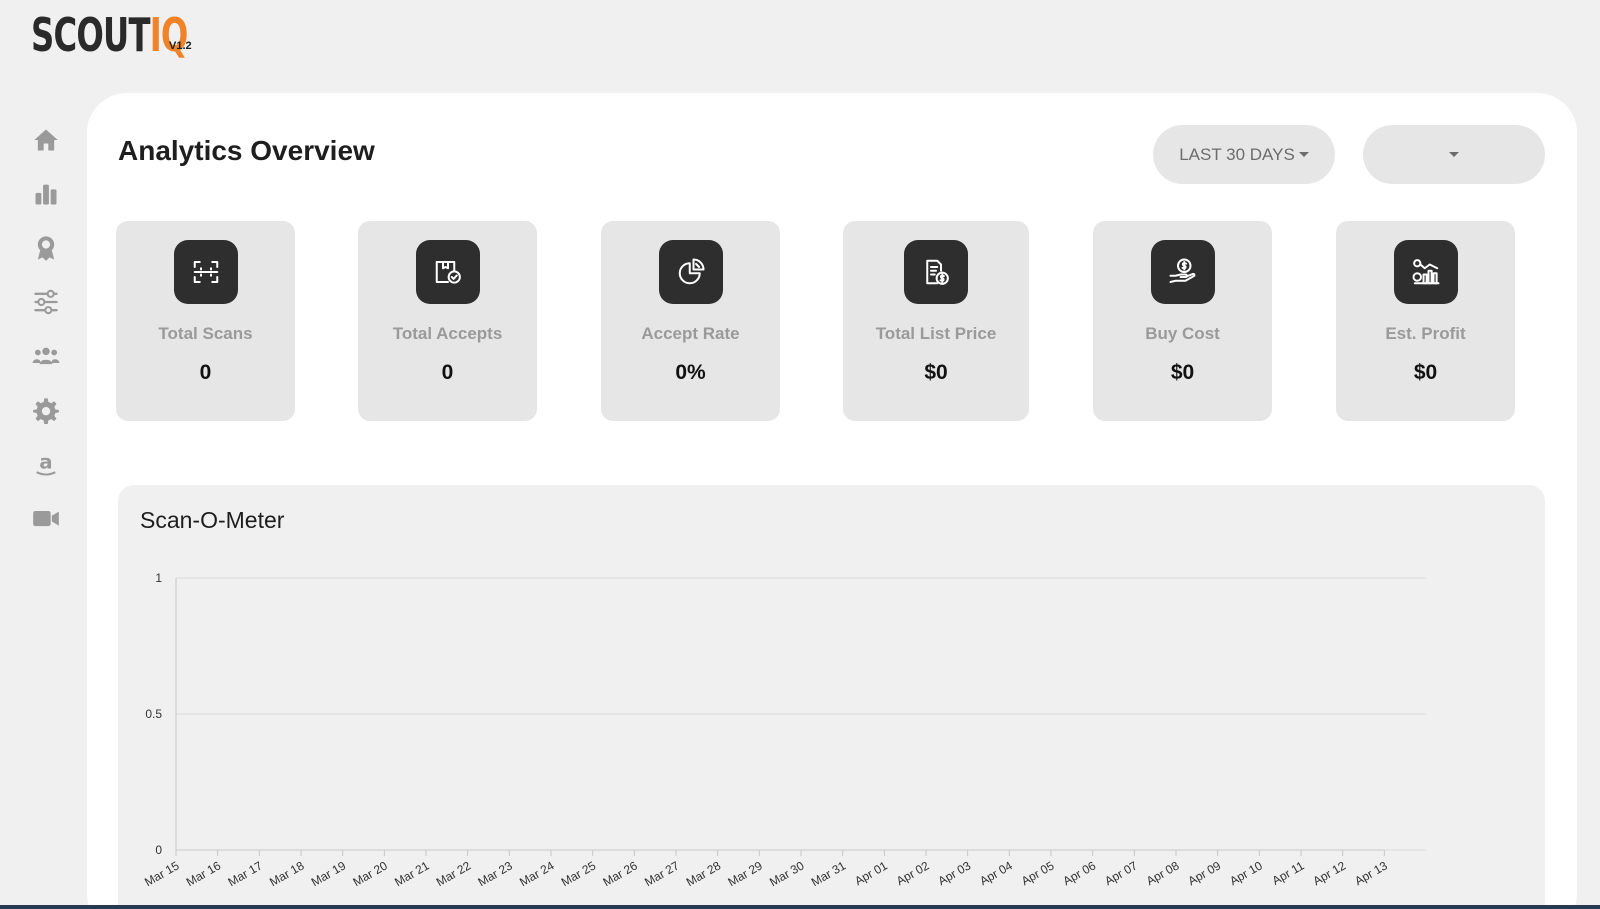  Describe the element at coordinates (537, 873) in the screenshot. I see `x-tick-label: Mar 24` at that location.